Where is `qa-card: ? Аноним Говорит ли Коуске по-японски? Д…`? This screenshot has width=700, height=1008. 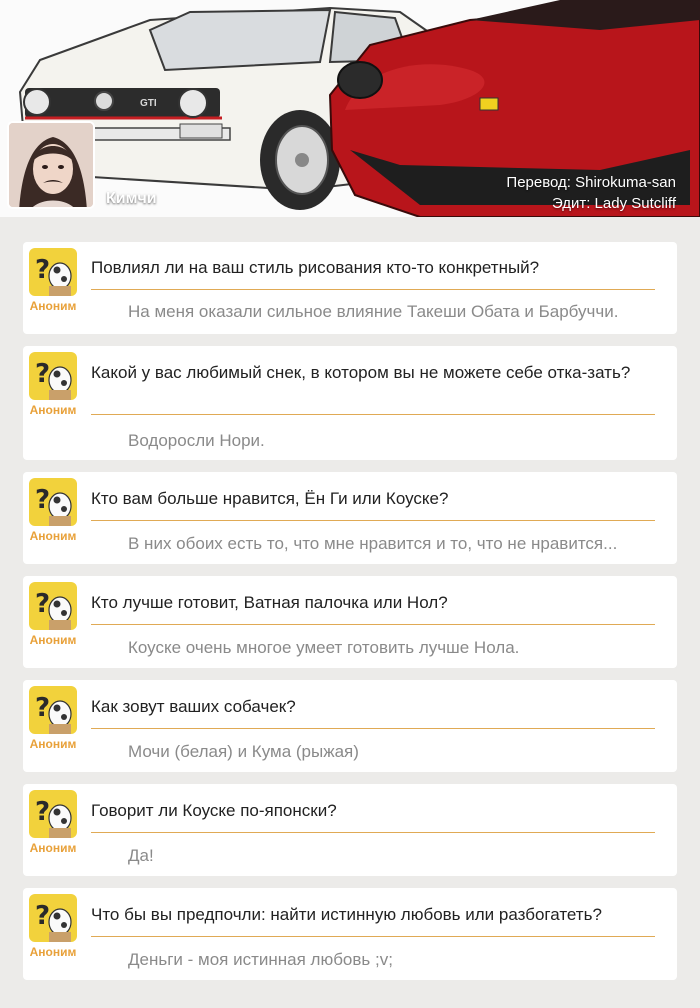
qa-card: ? Аноним Говорит ли Коуске по-японски? Д… is located at coordinates (350, 830).